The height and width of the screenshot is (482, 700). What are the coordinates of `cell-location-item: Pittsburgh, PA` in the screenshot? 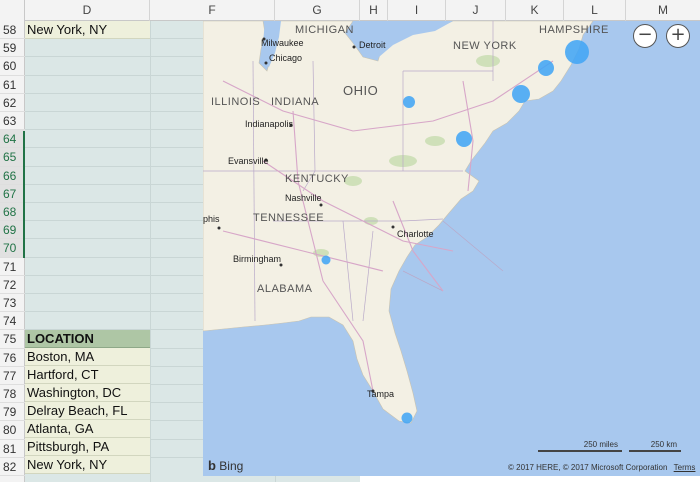 It's located at (87, 447).